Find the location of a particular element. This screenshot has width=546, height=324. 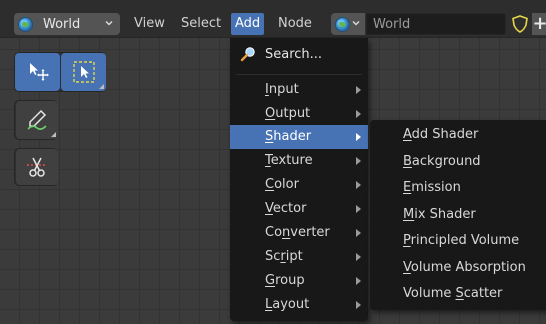

annotate-tool is located at coordinates (37, 120).